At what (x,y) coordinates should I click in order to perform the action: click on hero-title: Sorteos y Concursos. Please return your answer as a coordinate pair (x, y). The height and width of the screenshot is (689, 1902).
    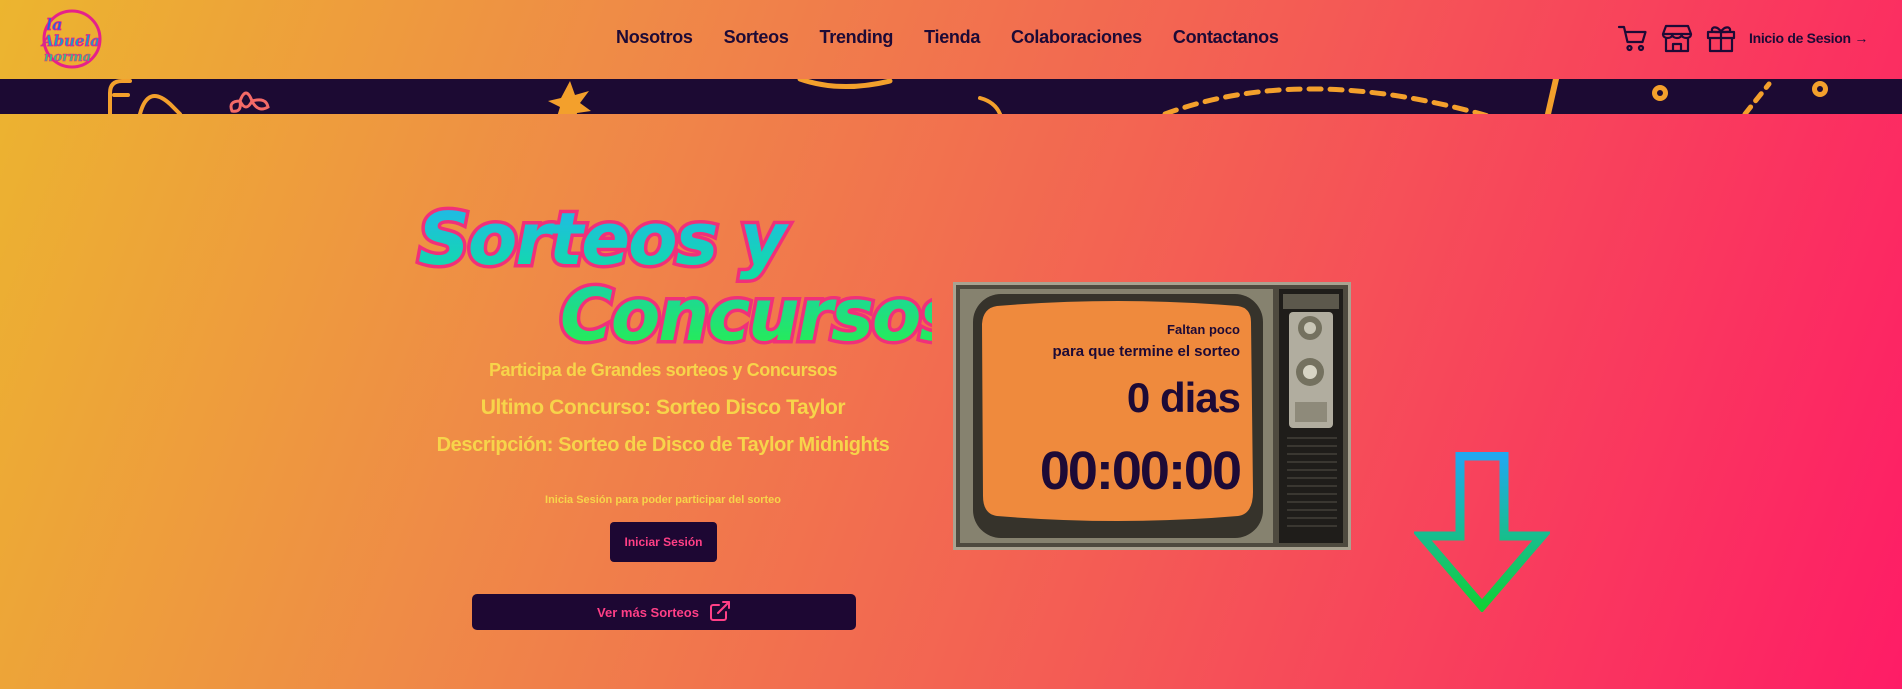
    Looking at the image, I should click on (689, 277).